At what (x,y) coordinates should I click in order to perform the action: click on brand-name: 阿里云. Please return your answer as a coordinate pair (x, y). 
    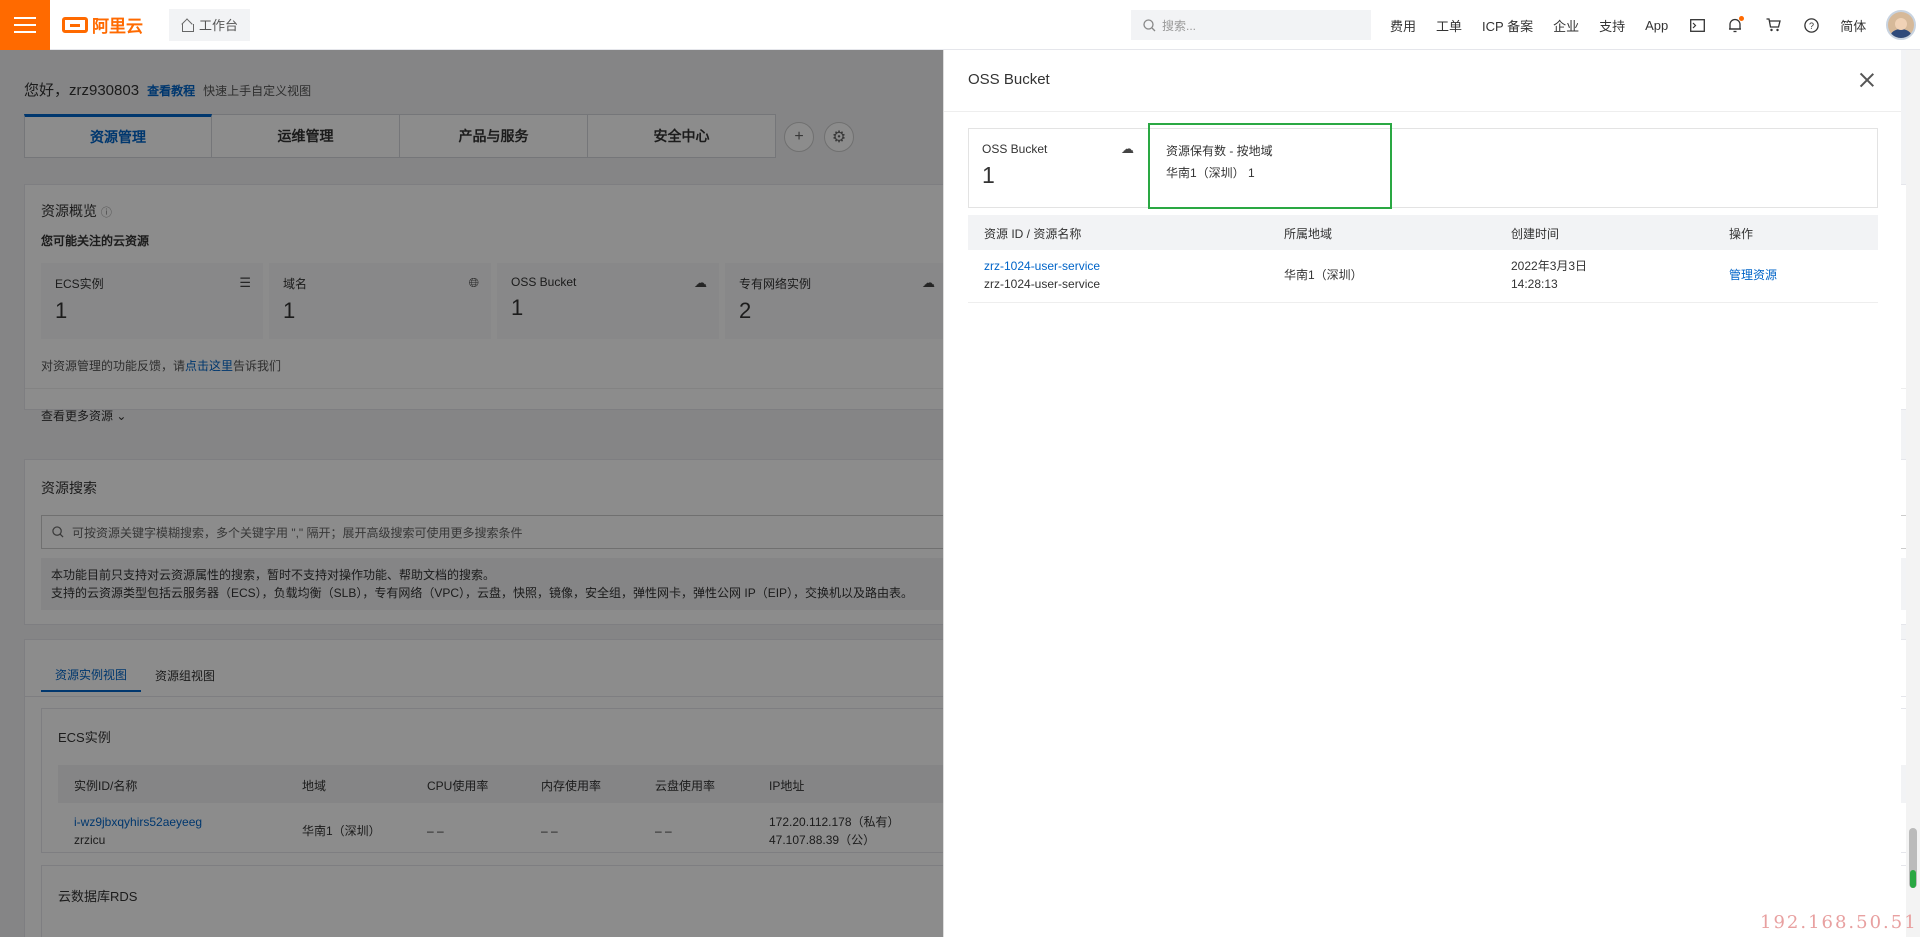
    Looking at the image, I should click on (117, 26).